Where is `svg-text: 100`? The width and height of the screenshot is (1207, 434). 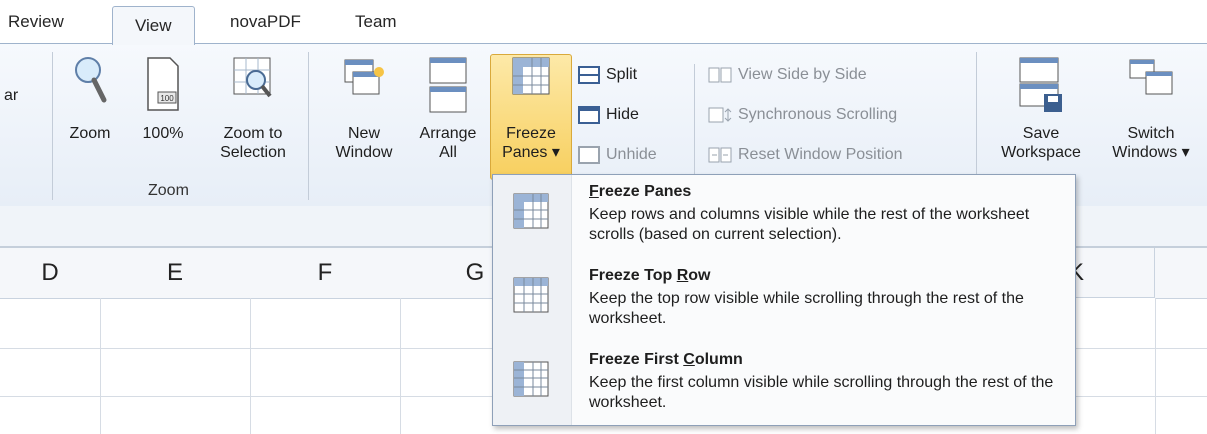
svg-text: 100 is located at coordinates (167, 98).